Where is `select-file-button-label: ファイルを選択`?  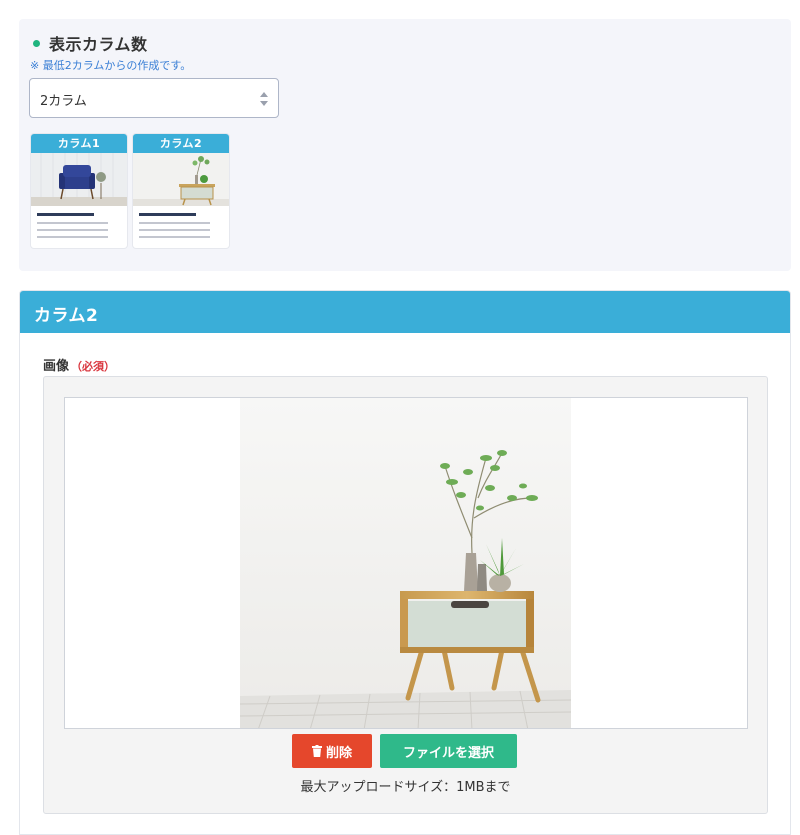 select-file-button-label: ファイルを選択 is located at coordinates (448, 753).